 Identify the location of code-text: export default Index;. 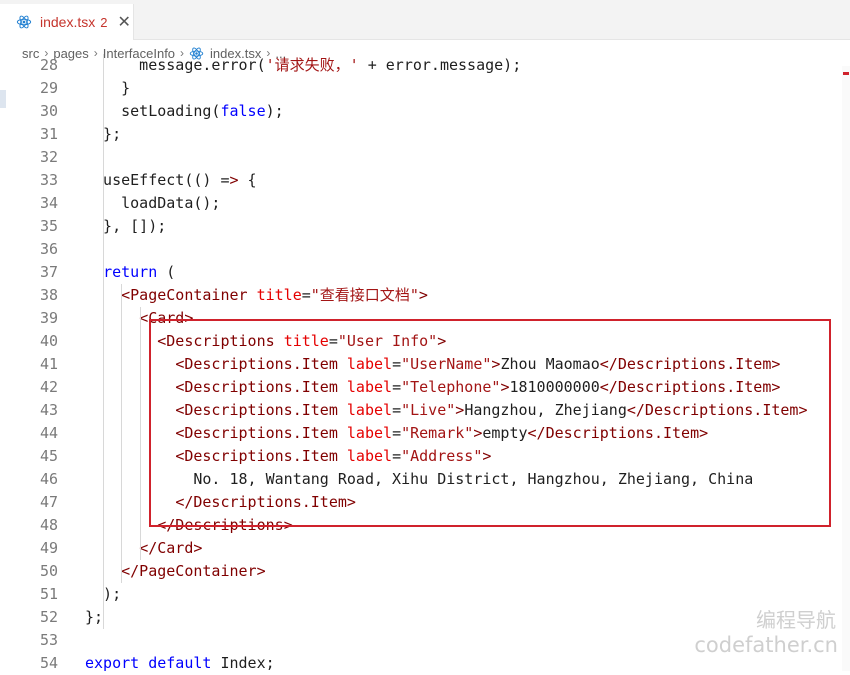
(180, 663).